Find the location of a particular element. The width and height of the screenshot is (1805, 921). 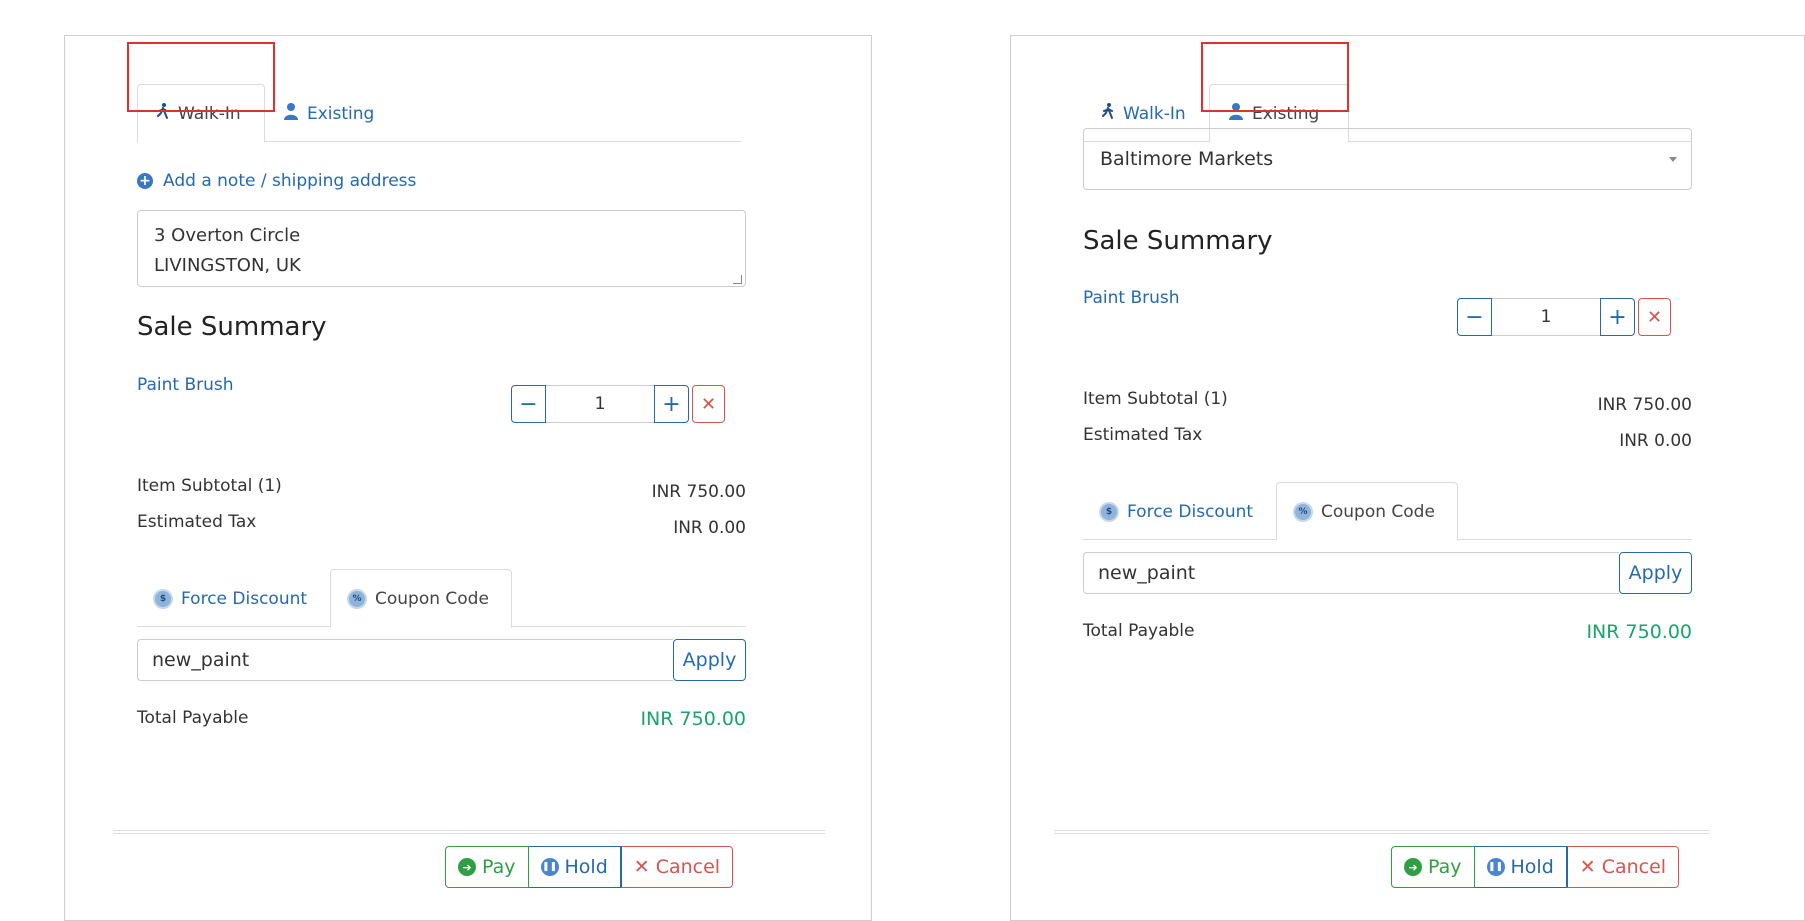

customer-select-value: Baltimore Markets is located at coordinates (1187, 159).